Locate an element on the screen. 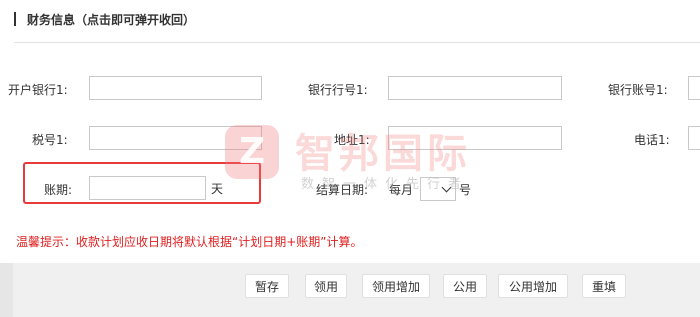  public-button: 公用 is located at coordinates (465, 286).